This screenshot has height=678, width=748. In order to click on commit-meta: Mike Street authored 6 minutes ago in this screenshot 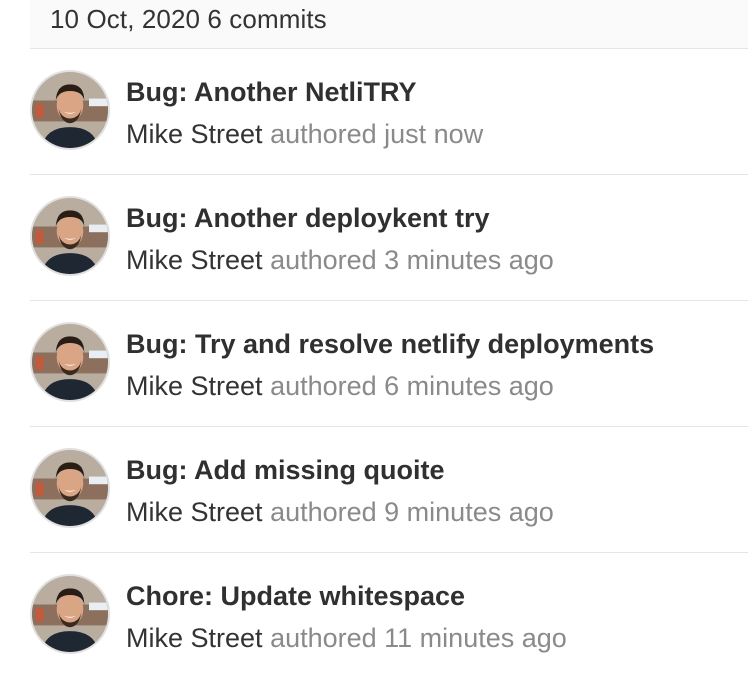, I will do `click(340, 386)`.